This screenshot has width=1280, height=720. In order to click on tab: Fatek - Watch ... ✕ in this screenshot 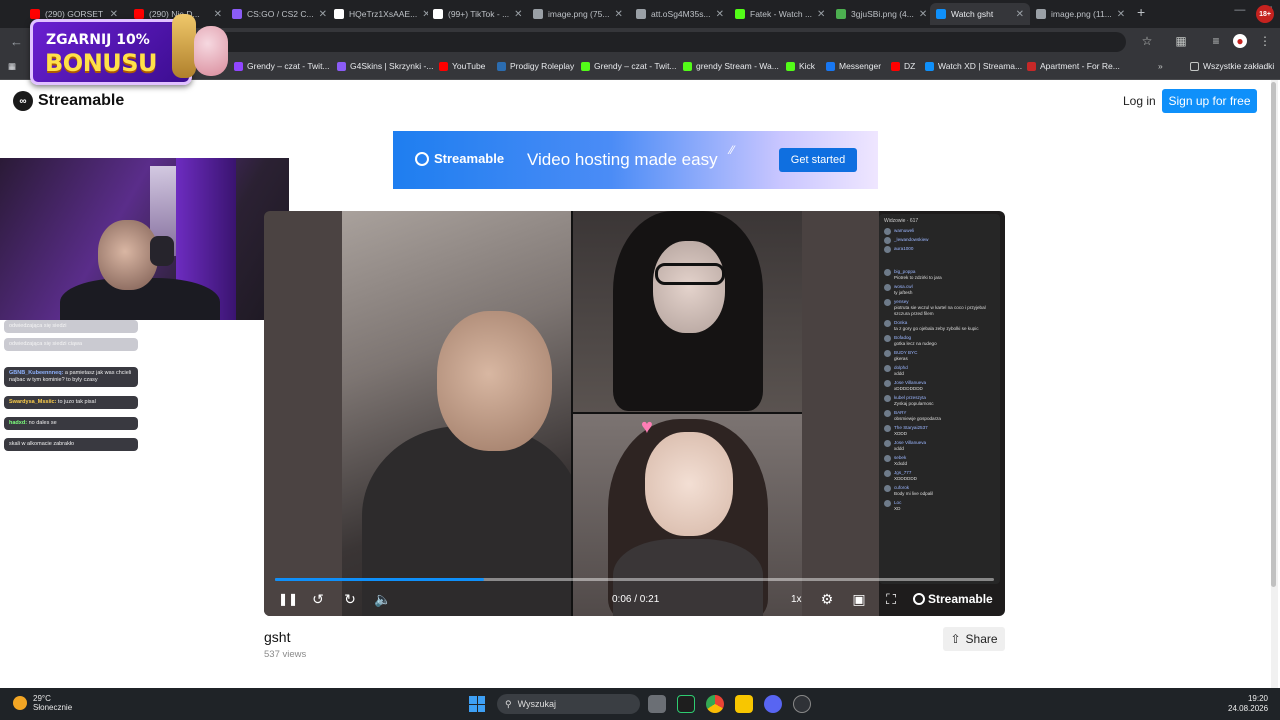, I will do `click(779, 14)`.